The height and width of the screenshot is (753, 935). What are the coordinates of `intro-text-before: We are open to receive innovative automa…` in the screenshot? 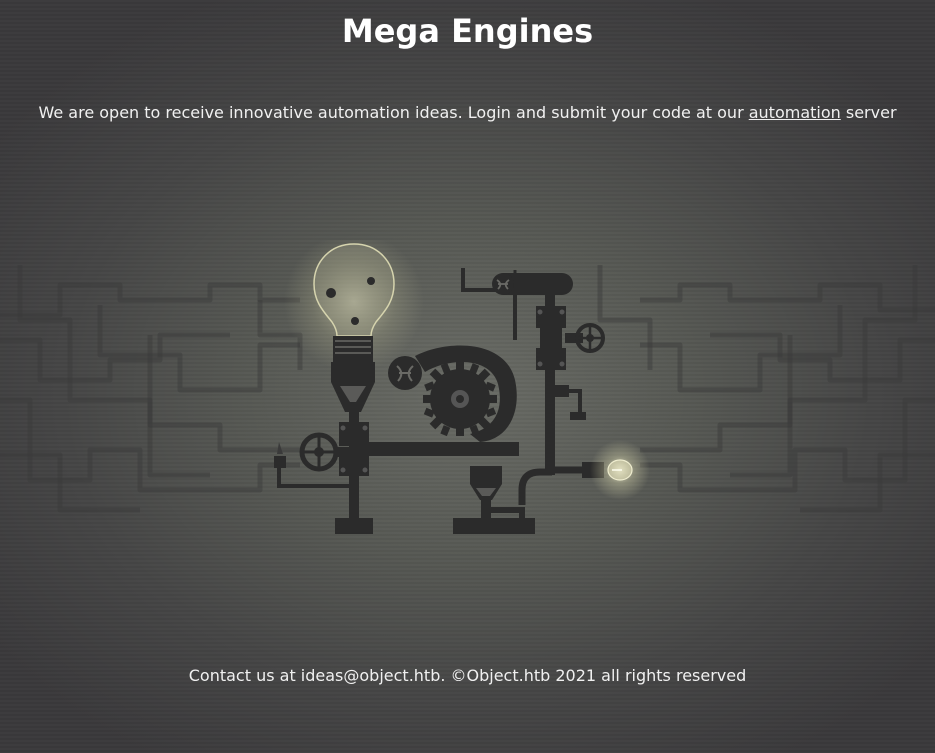 It's located at (393, 112).